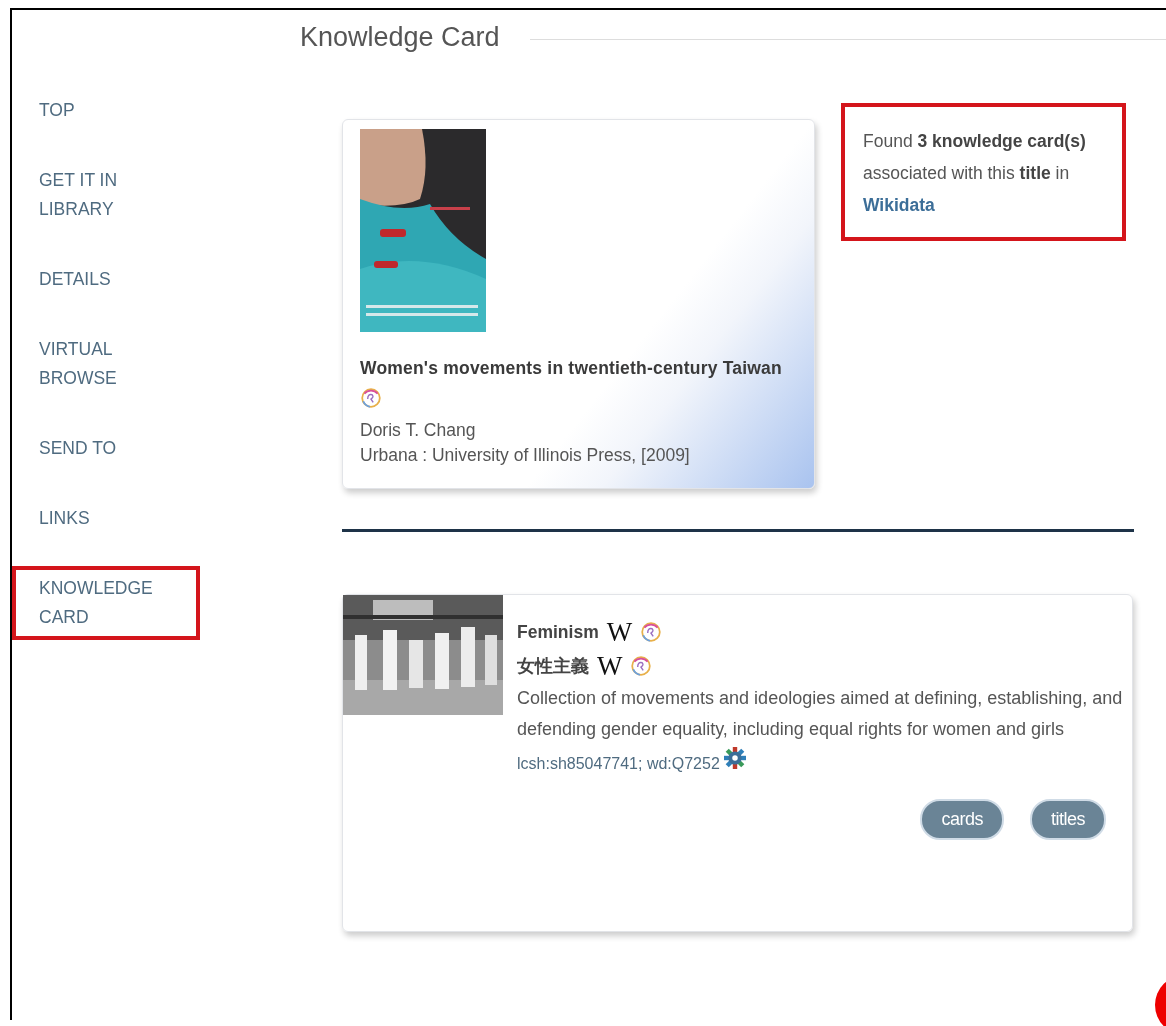  Describe the element at coordinates (102, 195) in the screenshot. I see `sidebar-link: GET IT IN LIBRARY` at that location.